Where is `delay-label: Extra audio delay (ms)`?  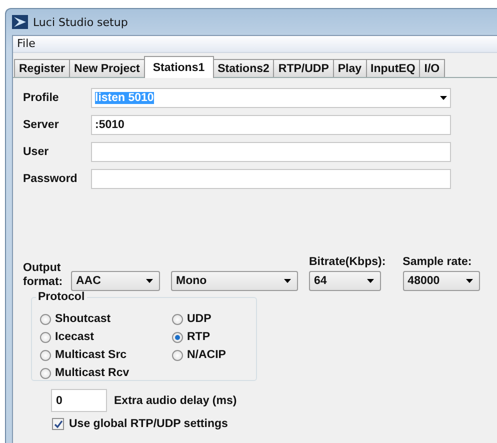
delay-label: Extra audio delay (ms) is located at coordinates (175, 400).